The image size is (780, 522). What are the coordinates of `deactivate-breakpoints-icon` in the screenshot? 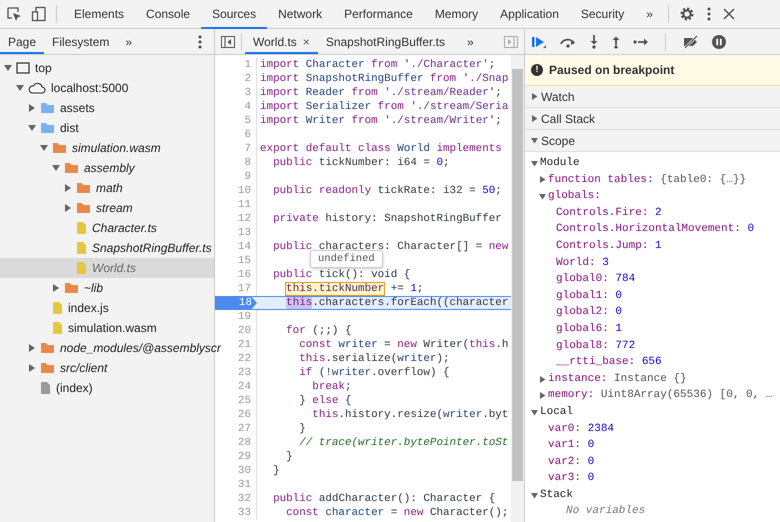 It's located at (691, 41).